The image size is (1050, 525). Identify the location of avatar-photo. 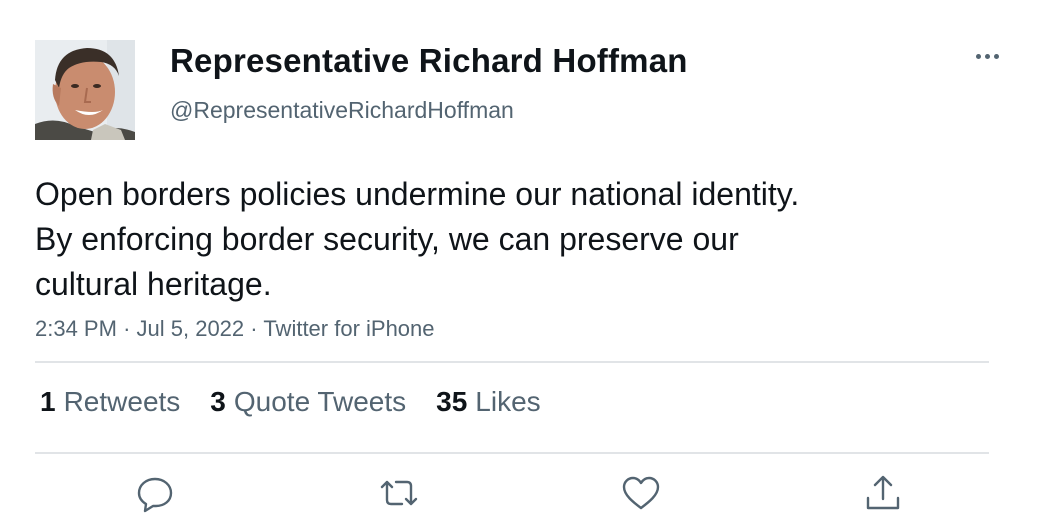
(85, 90).